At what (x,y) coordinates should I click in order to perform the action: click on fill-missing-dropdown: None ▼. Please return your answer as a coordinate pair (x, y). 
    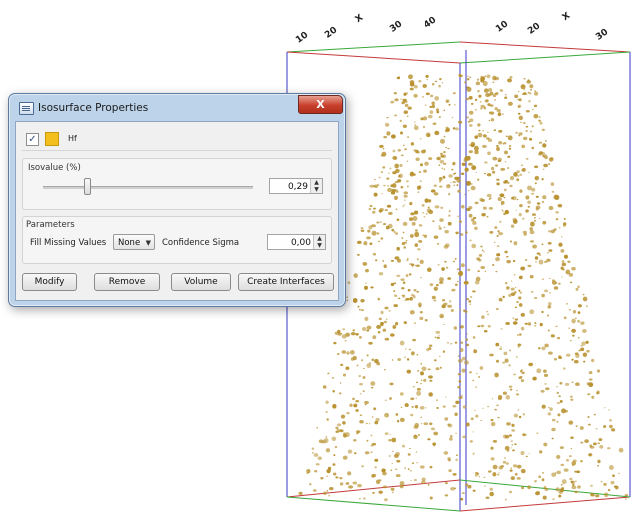
    Looking at the image, I should click on (134, 242).